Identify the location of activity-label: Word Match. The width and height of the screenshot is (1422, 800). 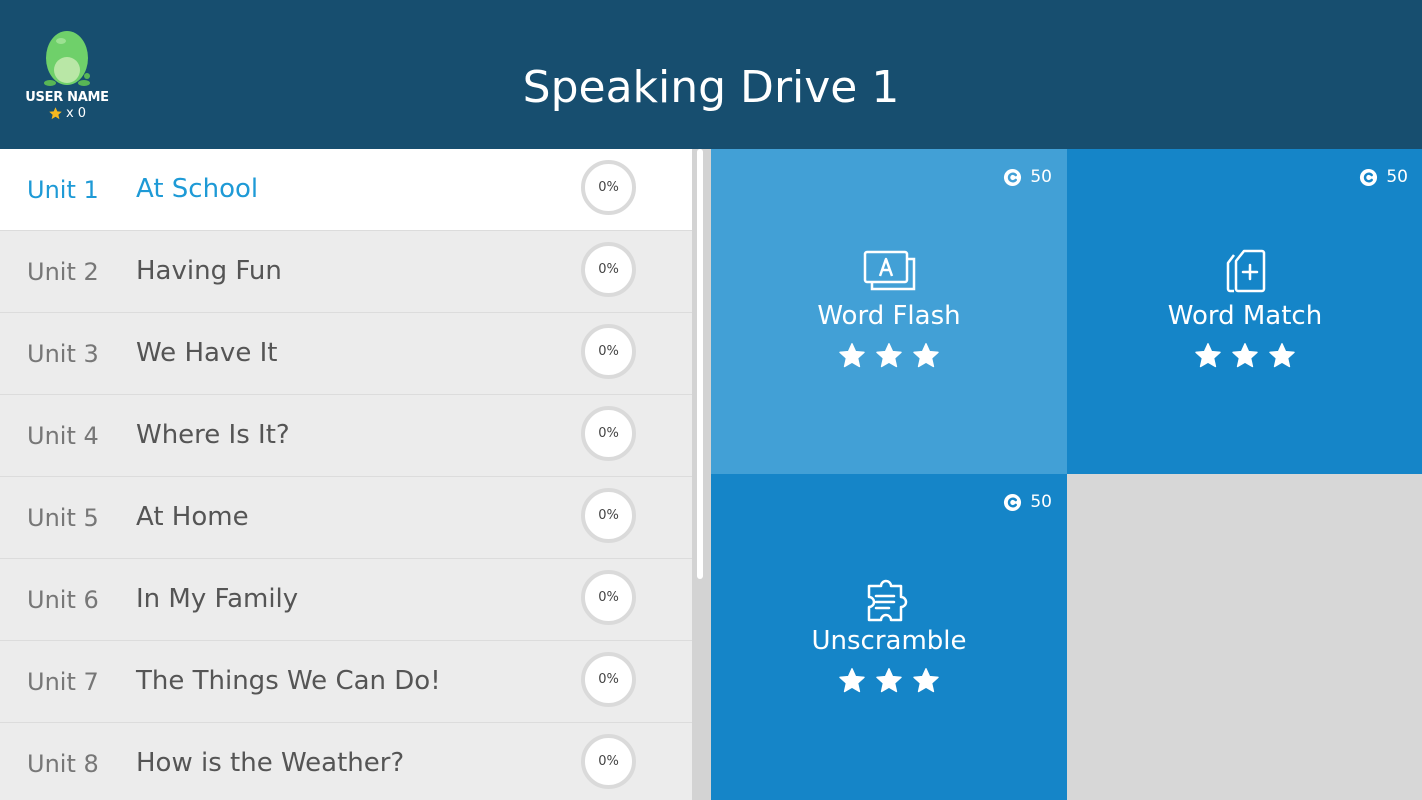
(1245, 316).